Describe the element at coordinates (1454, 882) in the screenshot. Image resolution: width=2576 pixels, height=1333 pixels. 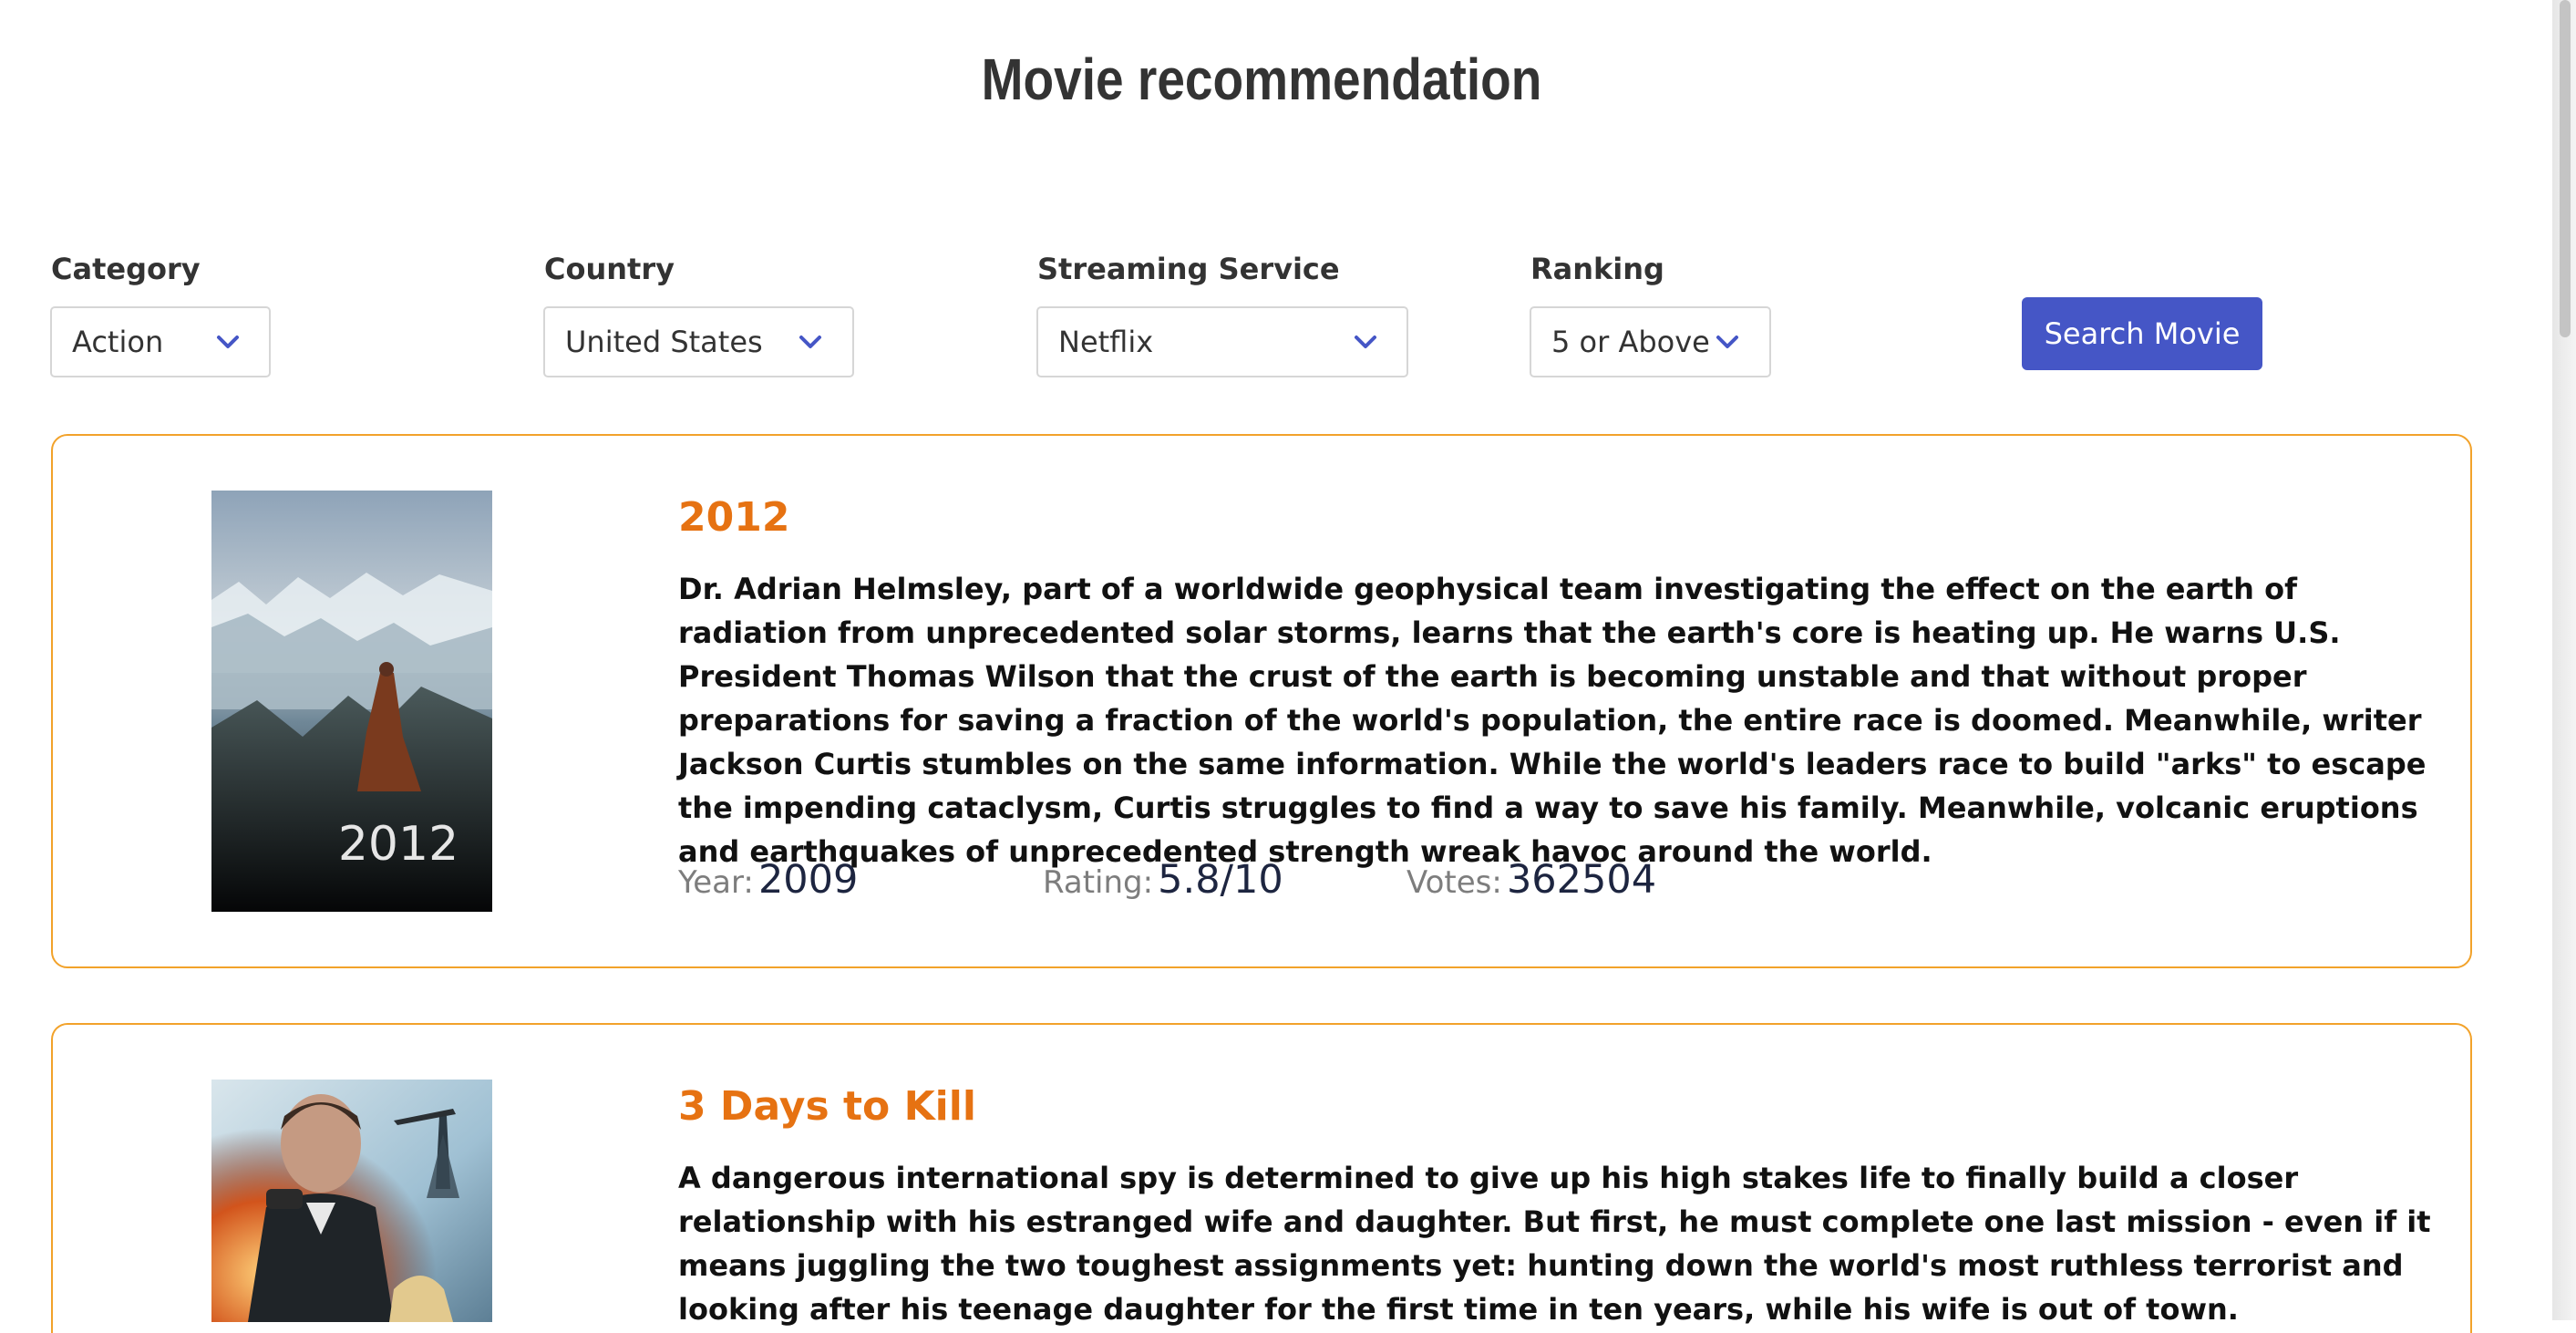
I see `votes-label: Votes:` at that location.